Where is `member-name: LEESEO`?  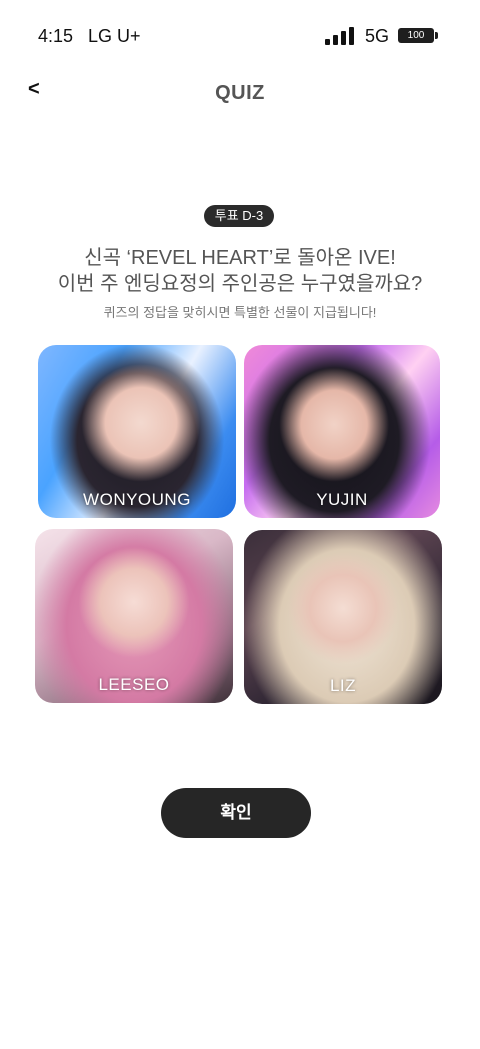 member-name: LEESEO is located at coordinates (134, 684).